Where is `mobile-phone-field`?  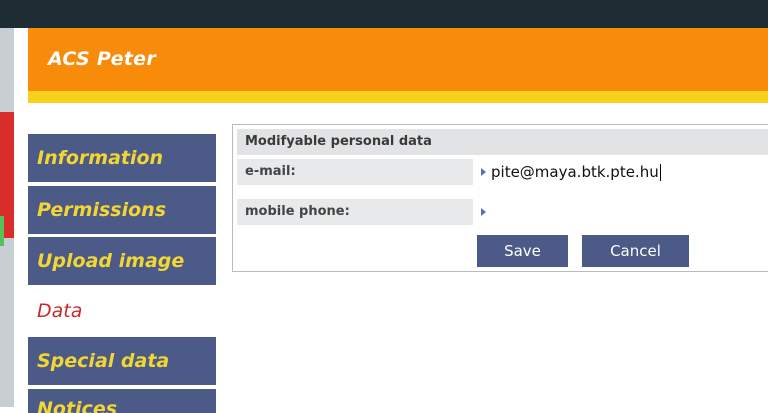 mobile-phone-field is located at coordinates (622, 212).